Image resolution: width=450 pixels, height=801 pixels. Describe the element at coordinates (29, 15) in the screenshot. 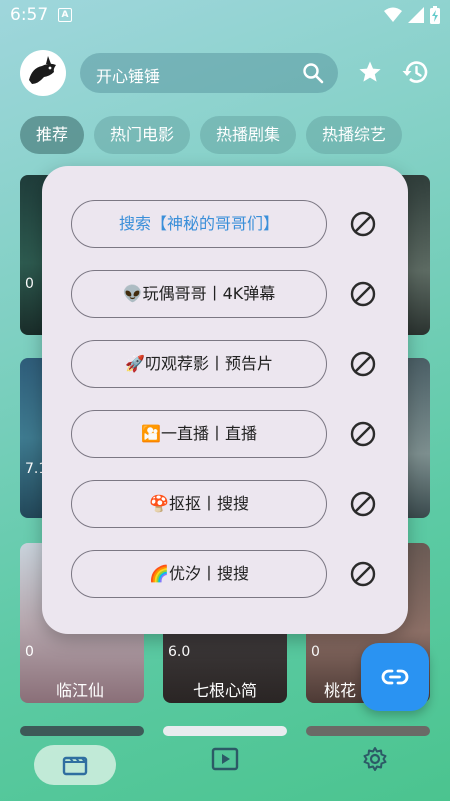

I see `status-time: 6:57` at that location.